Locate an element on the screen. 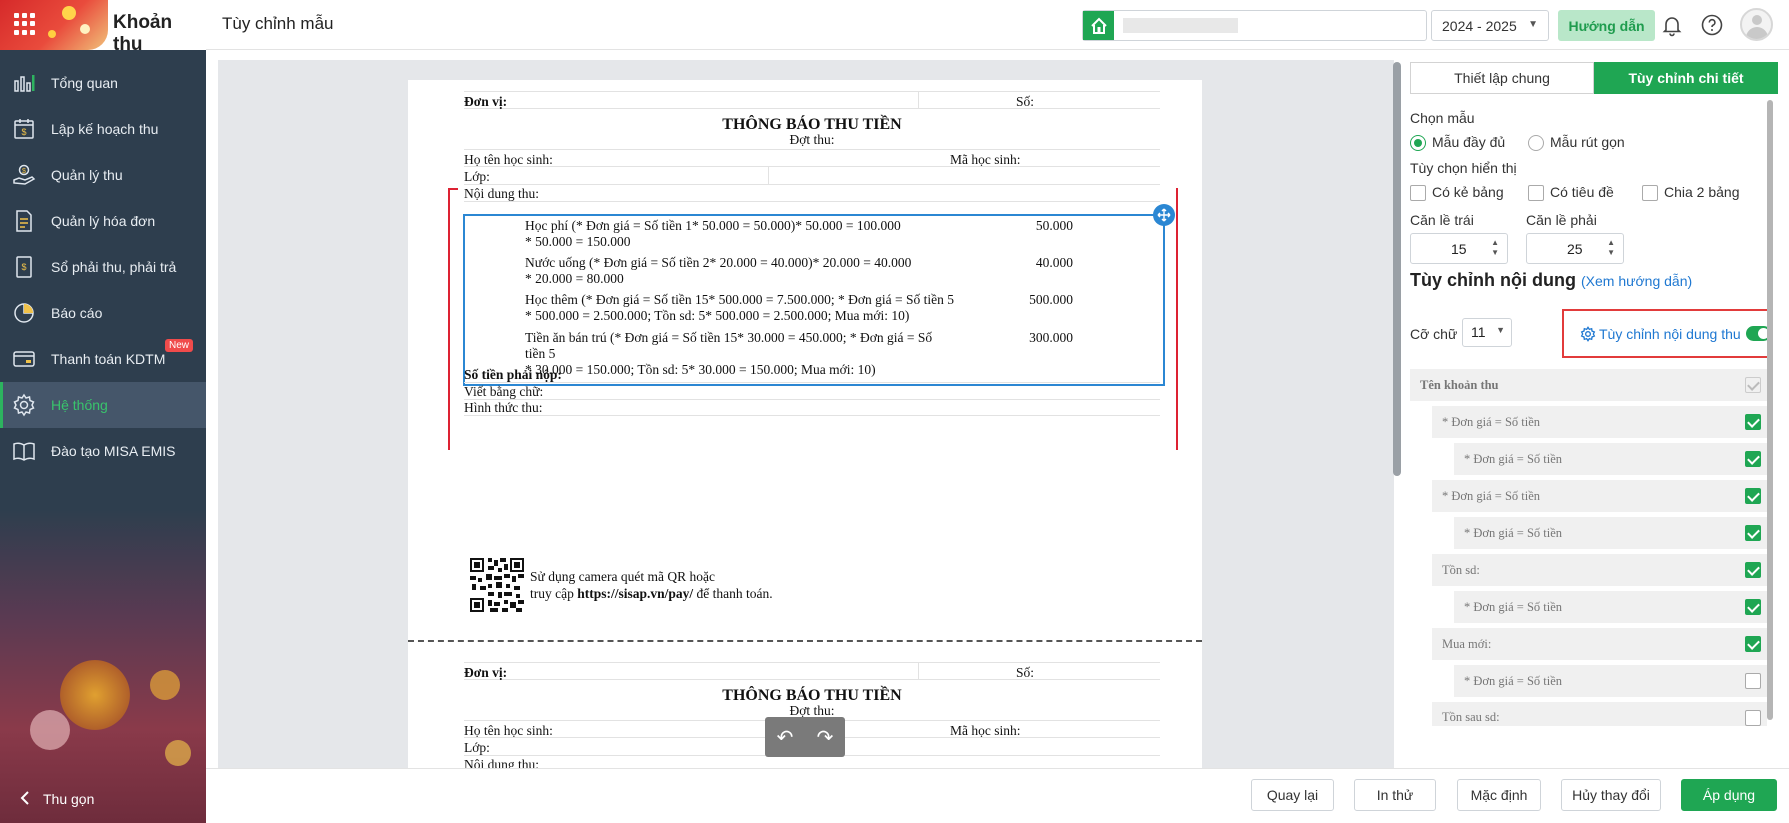 The height and width of the screenshot is (823, 1789). sidebar-item-system: Hệ thống is located at coordinates (103, 405).